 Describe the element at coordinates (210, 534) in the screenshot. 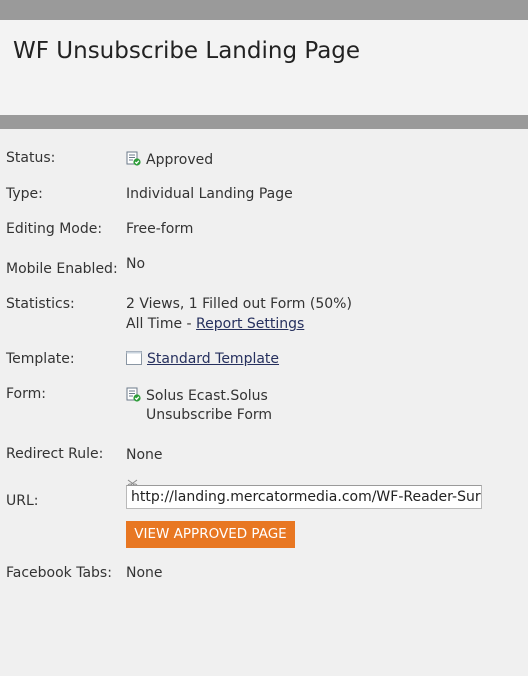

I see `view-approved-page-button: VIEW APPROVED PAGE` at that location.